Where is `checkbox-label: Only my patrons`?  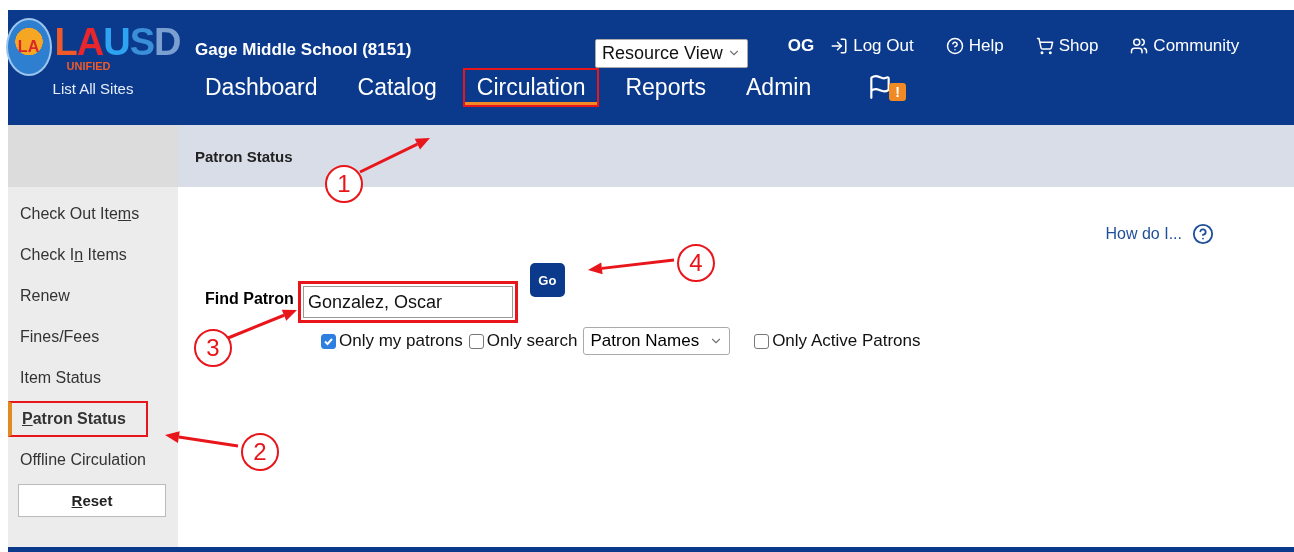 checkbox-label: Only my patrons is located at coordinates (401, 341).